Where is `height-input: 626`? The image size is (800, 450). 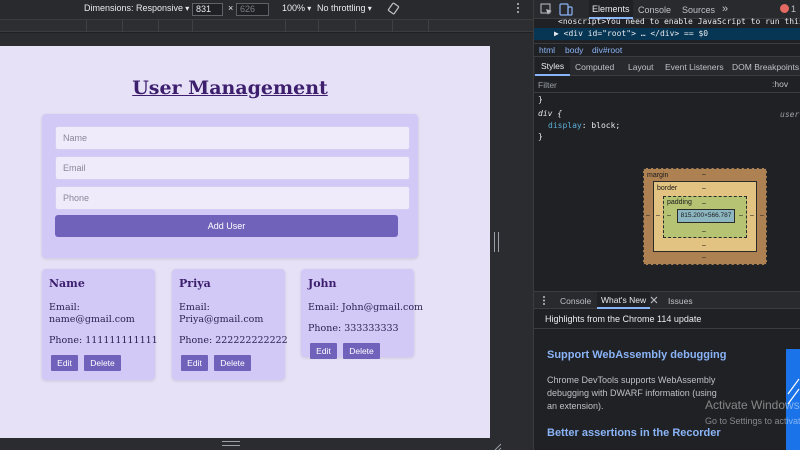
height-input: 626 is located at coordinates (252, 9).